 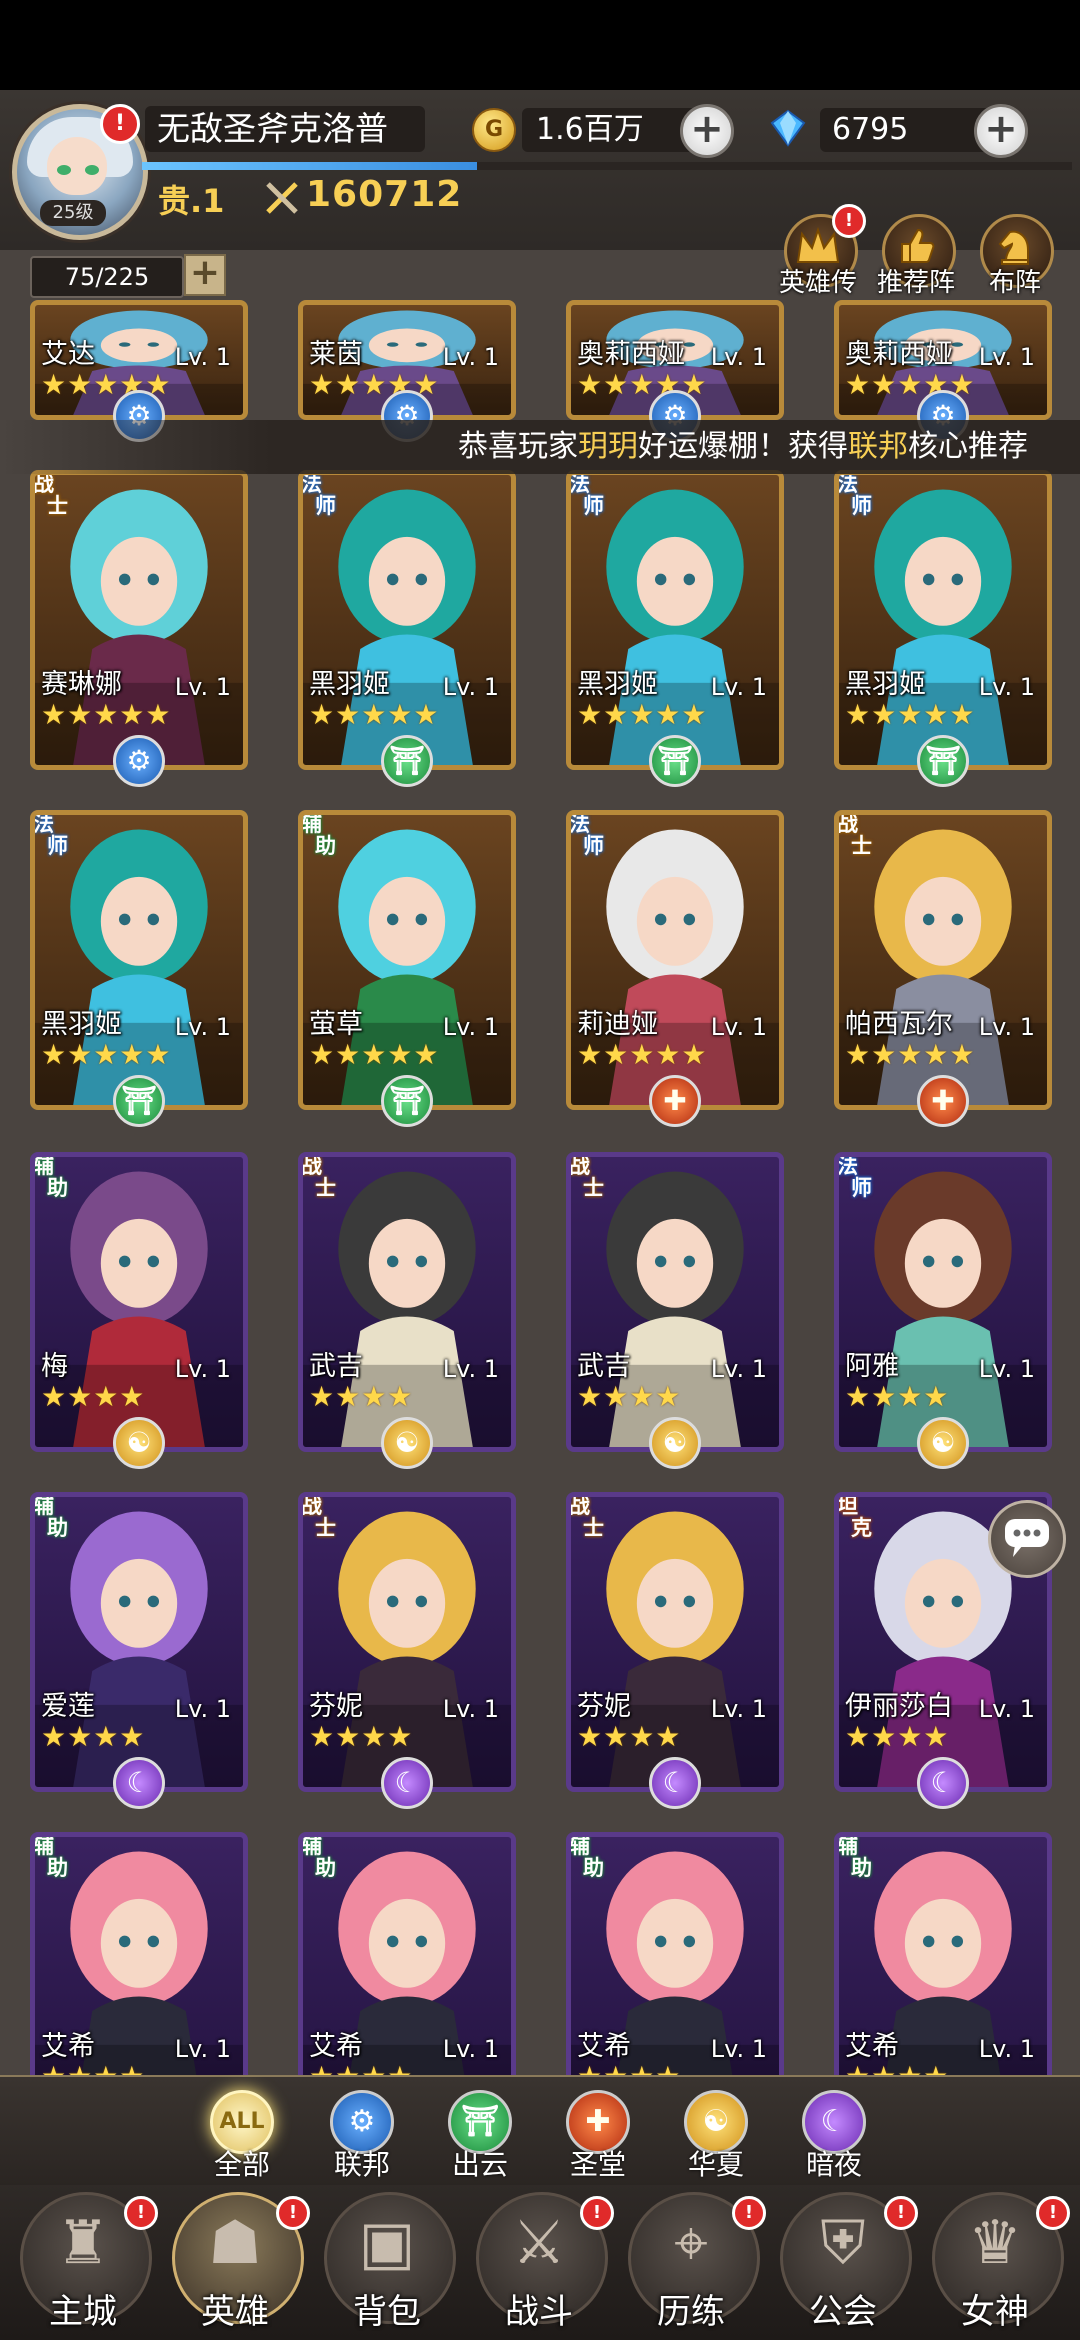 I want to click on filter-lianbang-label: 联邦, so click(x=362, y=2163).